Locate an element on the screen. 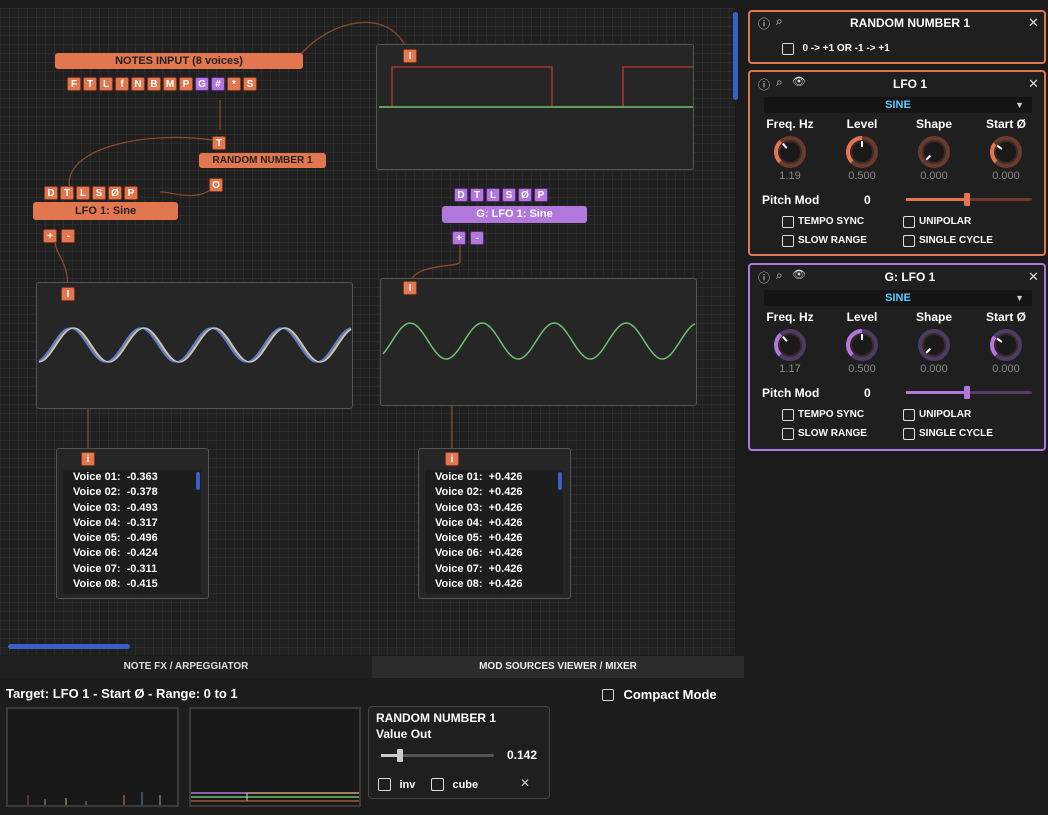  knob-0: Freq. Hz 1.17 is located at coordinates (790, 342).